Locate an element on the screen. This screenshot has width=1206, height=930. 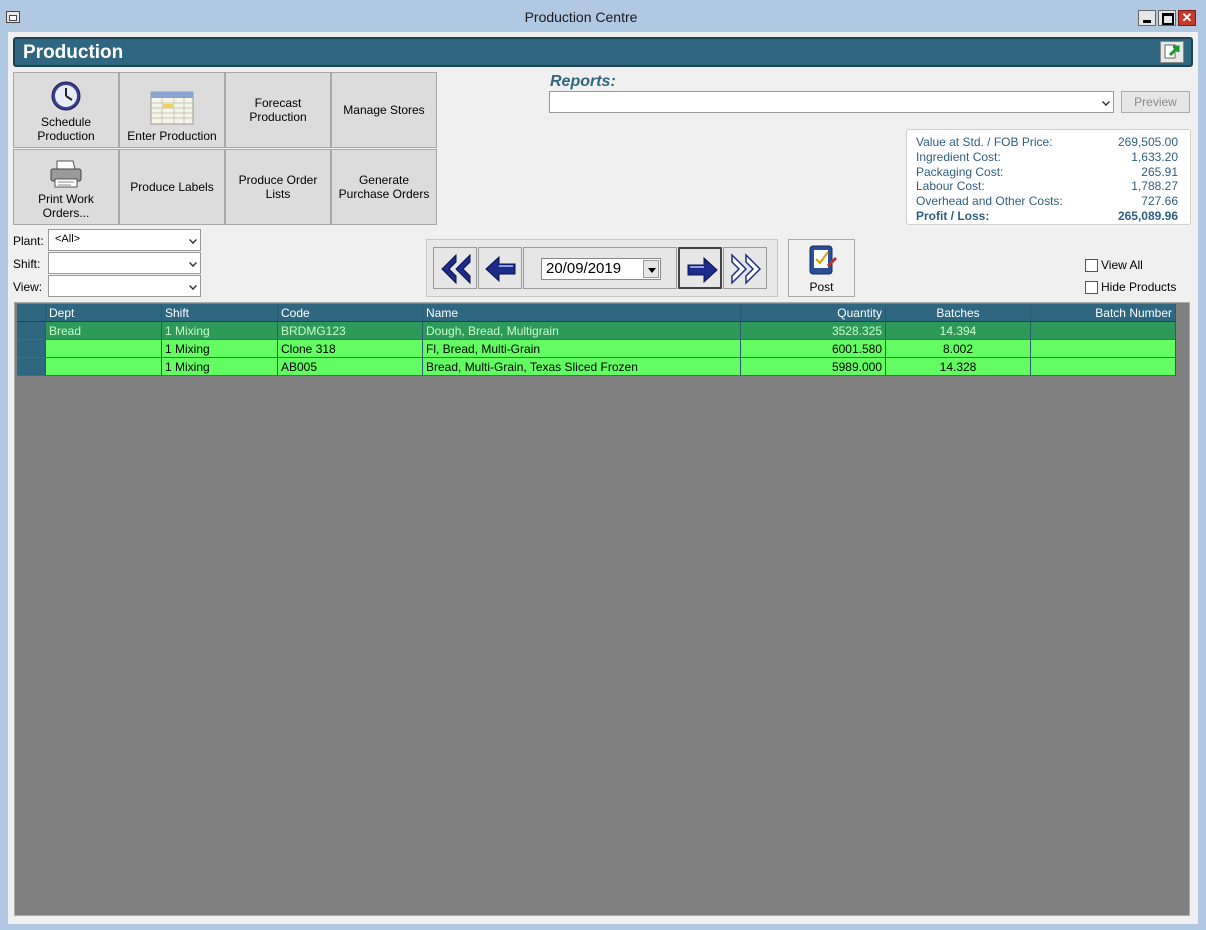
date-picker: 20/09/2019 is located at coordinates (601, 269).